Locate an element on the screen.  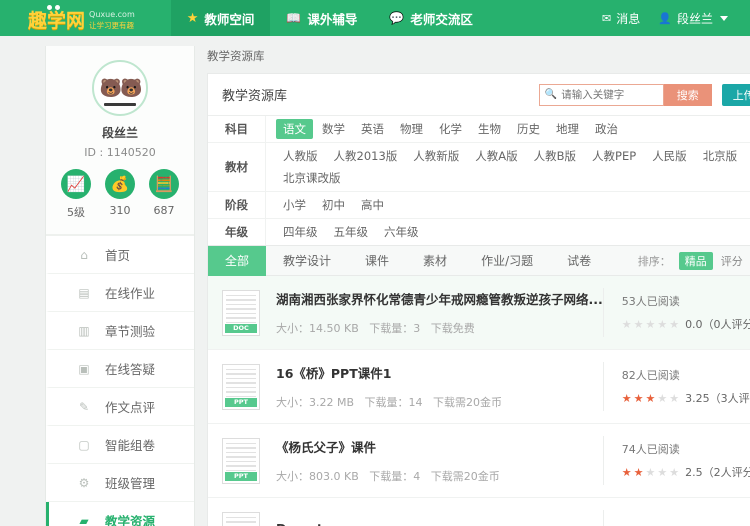
filter-option-rmb: 人民版 is located at coordinates (669, 156).